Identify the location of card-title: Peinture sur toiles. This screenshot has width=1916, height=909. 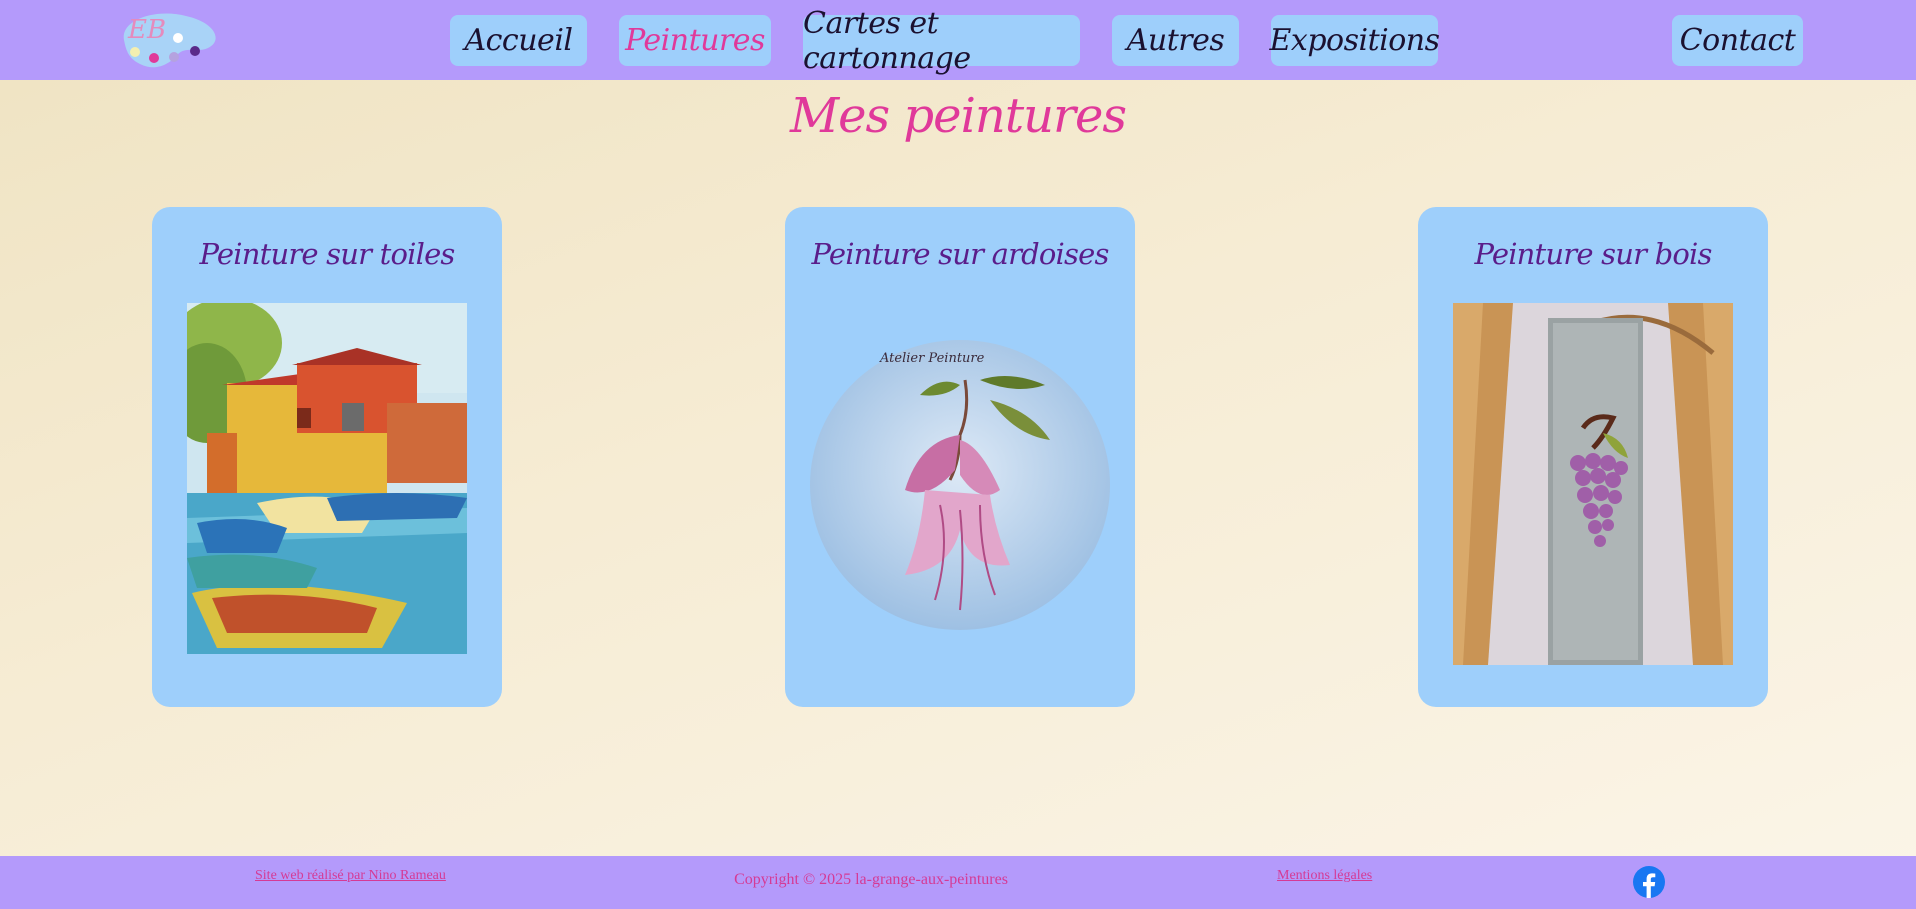
(327, 254).